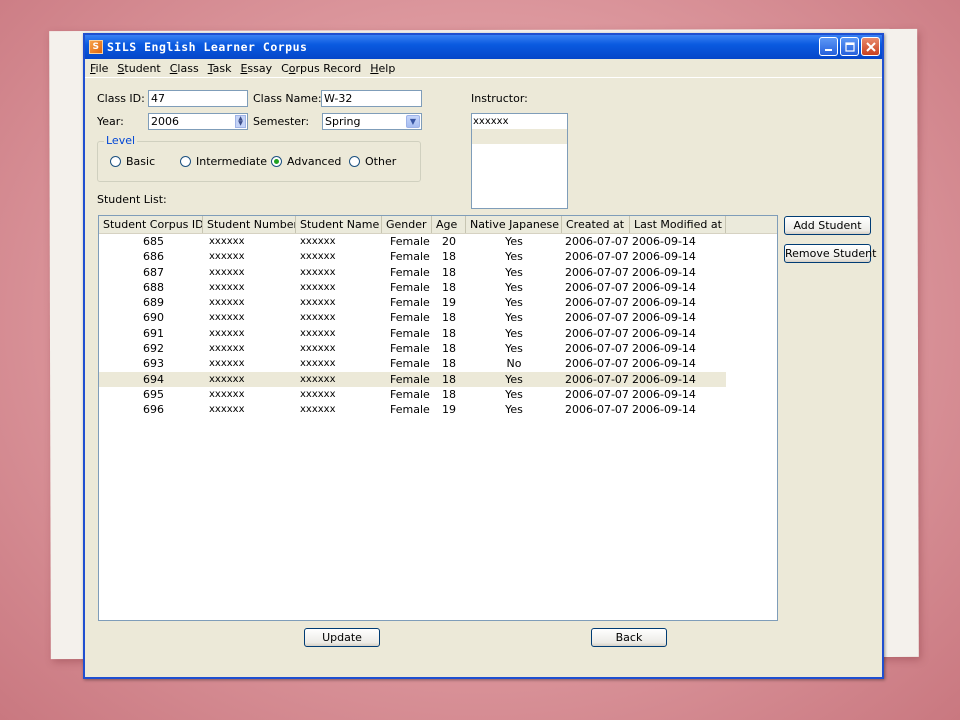 The image size is (960, 720). What do you see at coordinates (514, 364) in the screenshot?
I see `table-cell: No` at bounding box center [514, 364].